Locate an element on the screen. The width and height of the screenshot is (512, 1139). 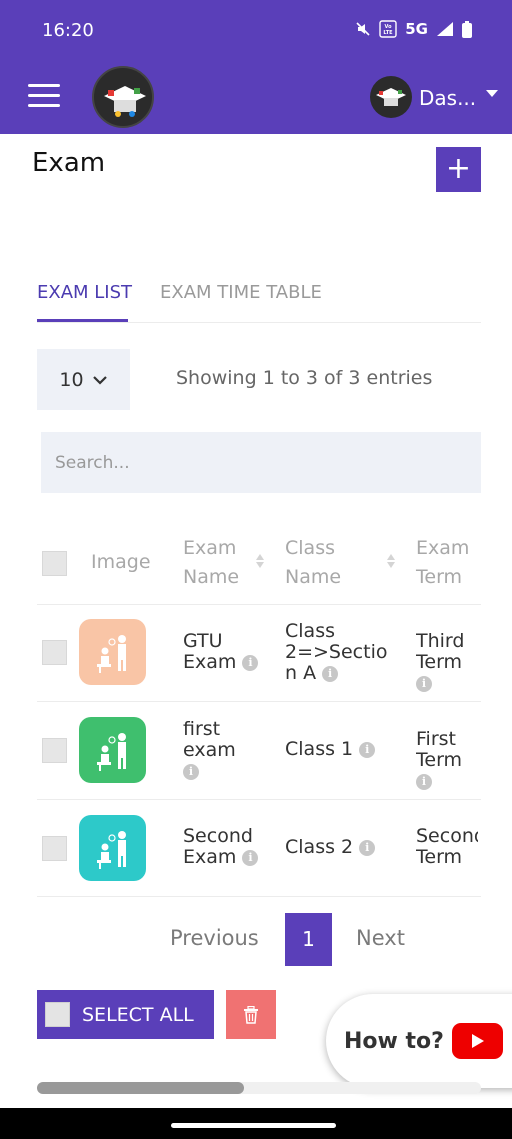
column-header-image: Image is located at coordinates (121, 562).